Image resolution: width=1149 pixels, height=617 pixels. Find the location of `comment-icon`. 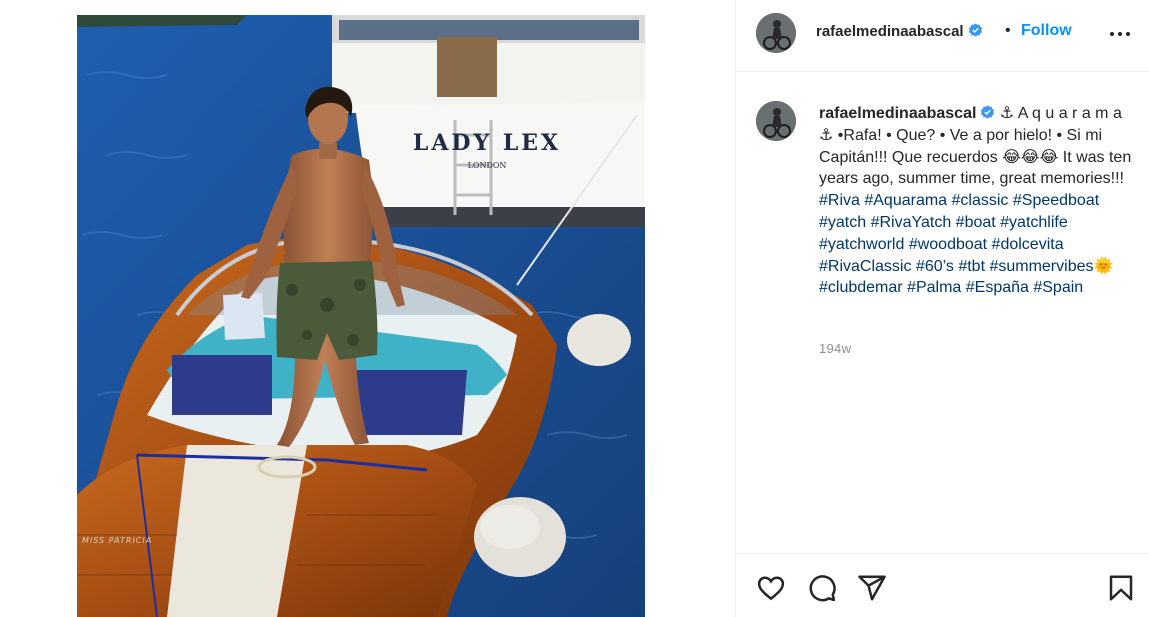

comment-icon is located at coordinates (822, 588).